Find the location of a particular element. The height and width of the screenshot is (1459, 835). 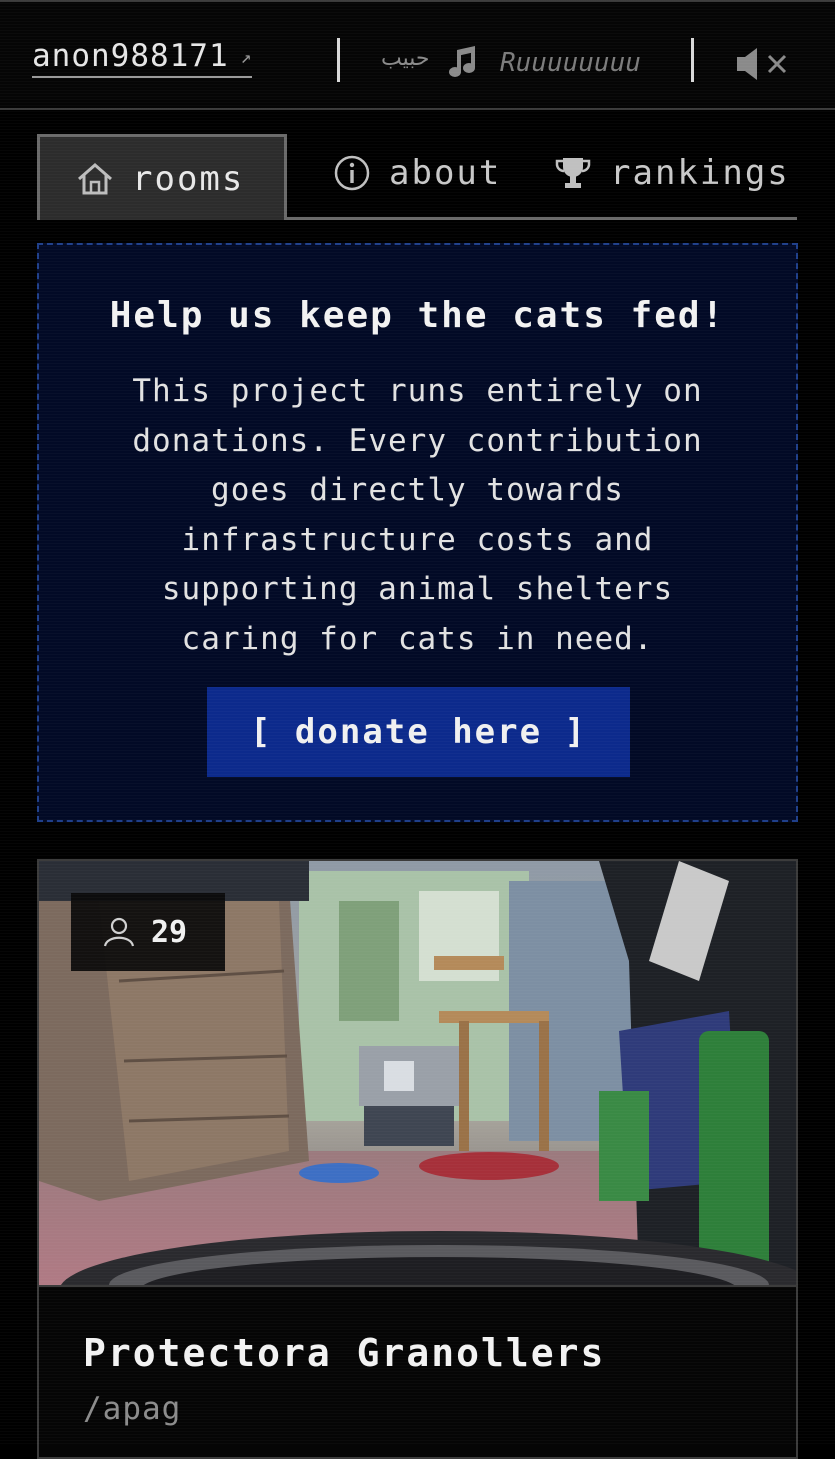

music-note-icon is located at coordinates (464, 64).